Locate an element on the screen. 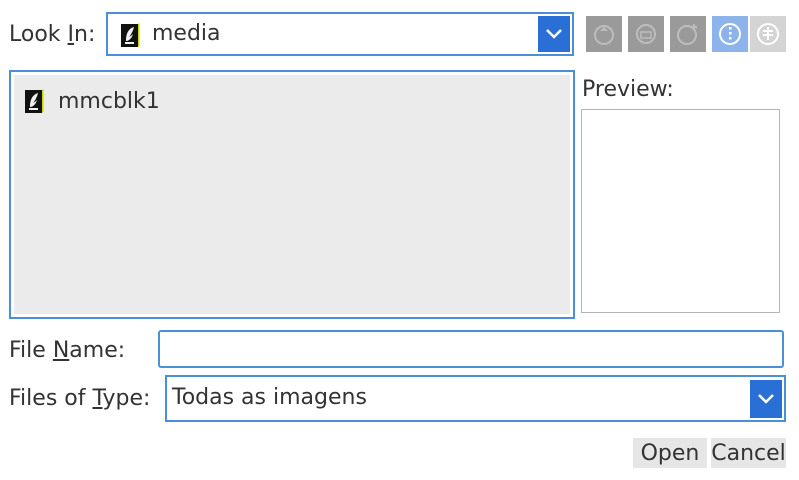 The height and width of the screenshot is (480, 799). details-view-button is located at coordinates (768, 34).